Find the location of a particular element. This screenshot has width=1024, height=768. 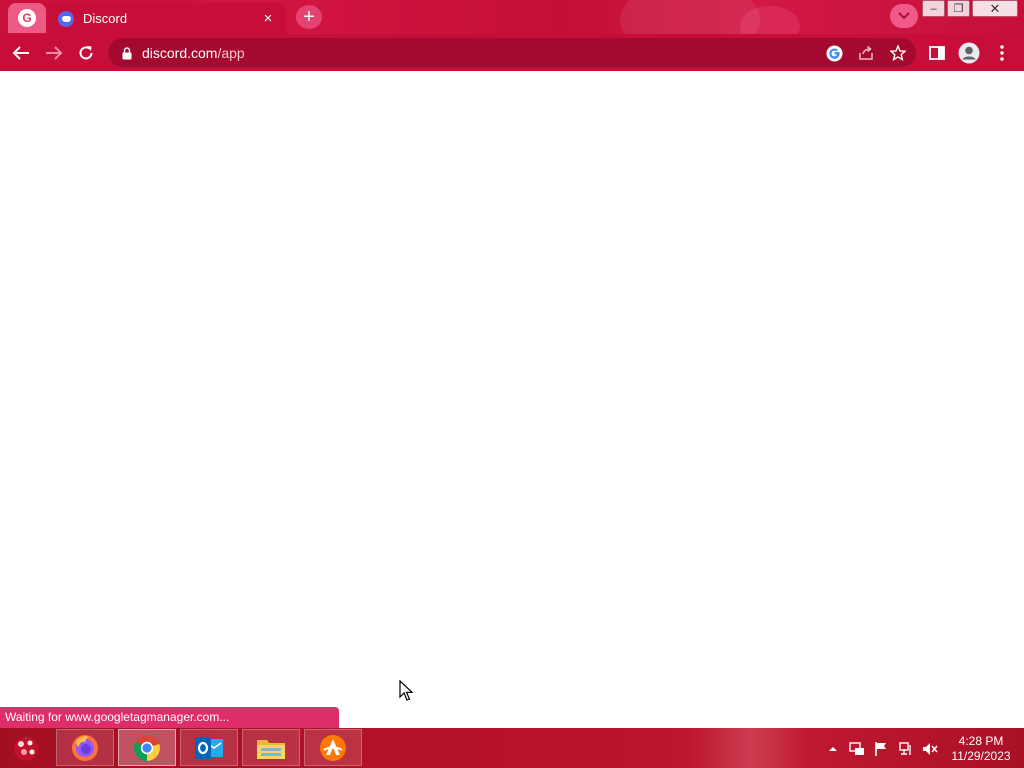

window-controls: – ❐ ✕ is located at coordinates (970, 8).